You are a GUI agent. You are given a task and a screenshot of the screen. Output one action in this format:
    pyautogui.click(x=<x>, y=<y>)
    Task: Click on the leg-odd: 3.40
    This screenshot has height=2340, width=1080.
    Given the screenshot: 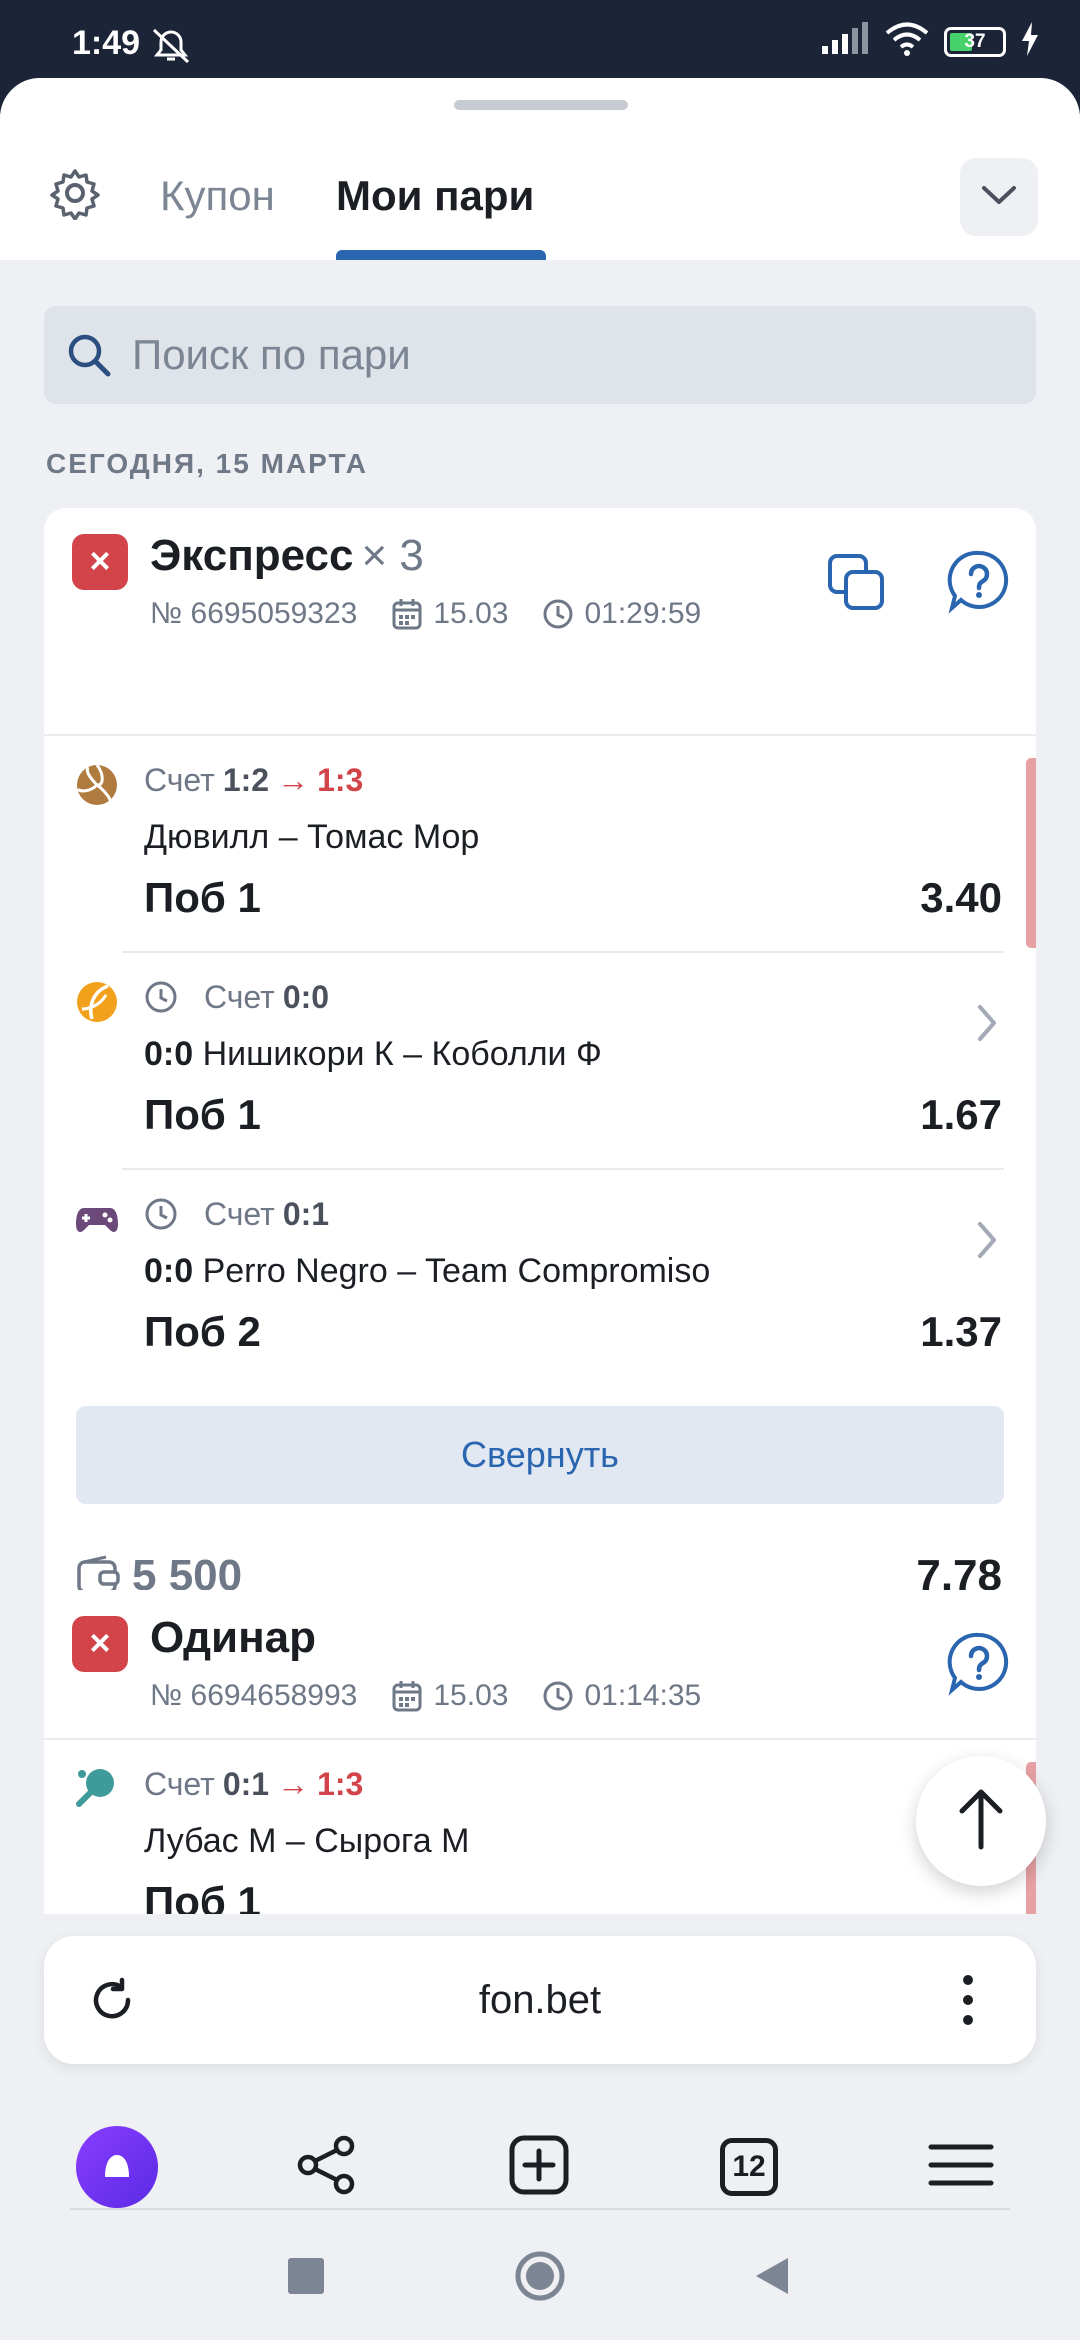 What is the action you would take?
    pyautogui.click(x=961, y=897)
    